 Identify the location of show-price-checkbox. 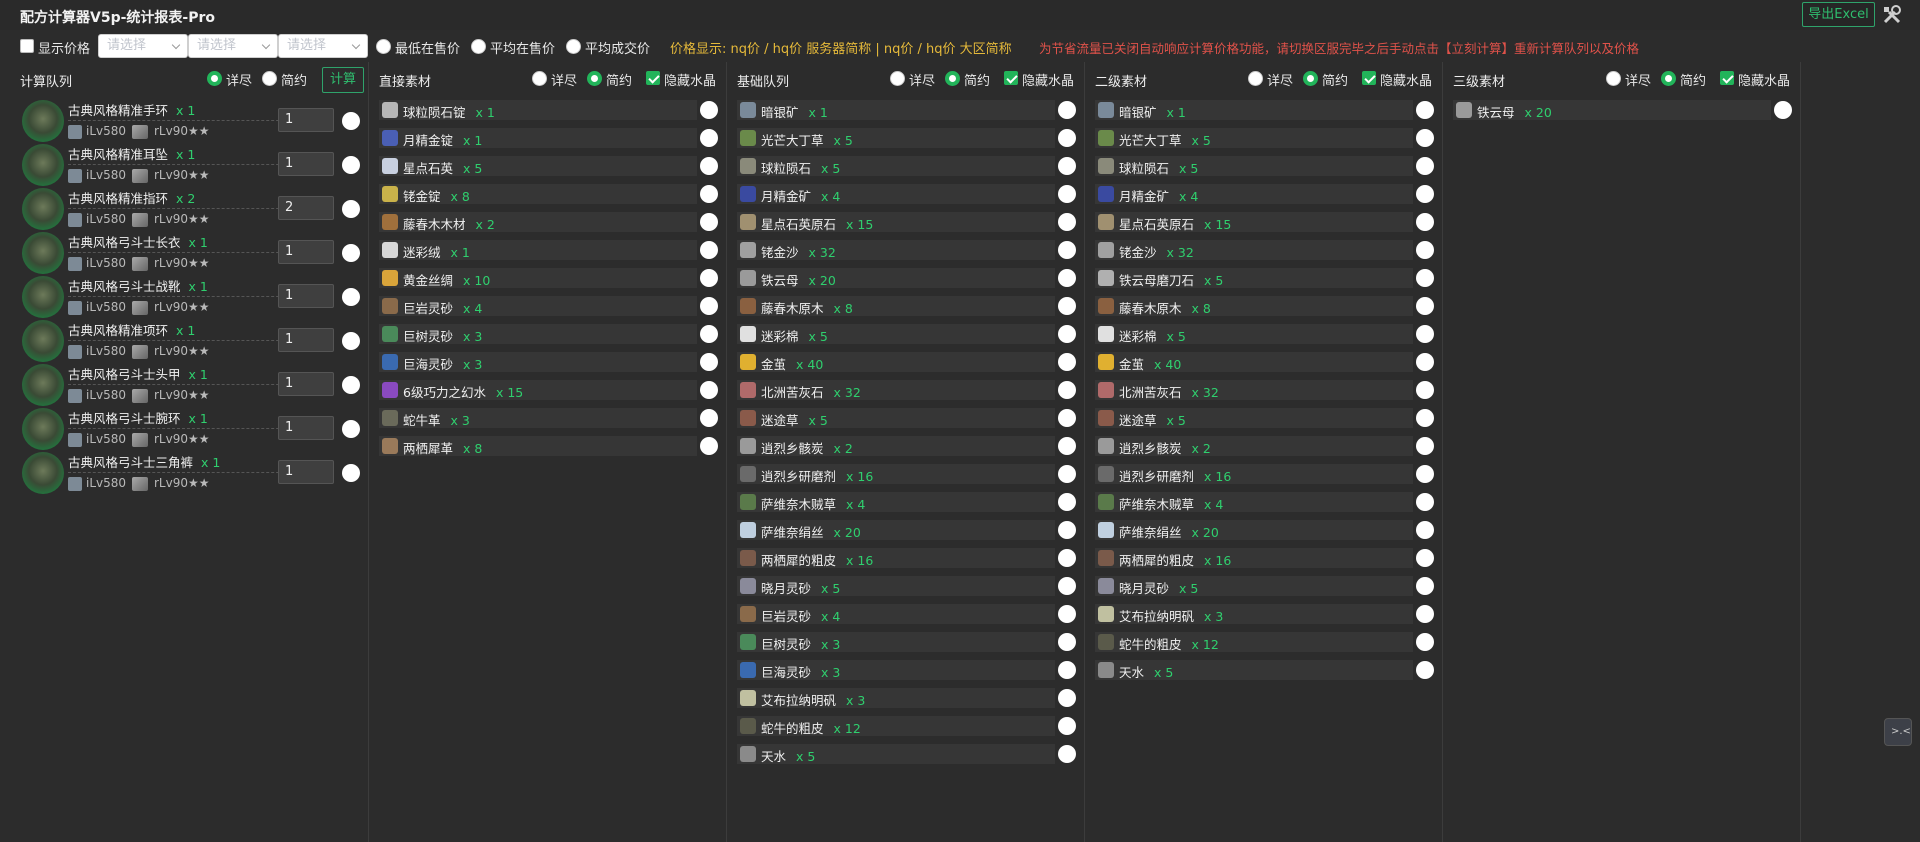
(27, 46).